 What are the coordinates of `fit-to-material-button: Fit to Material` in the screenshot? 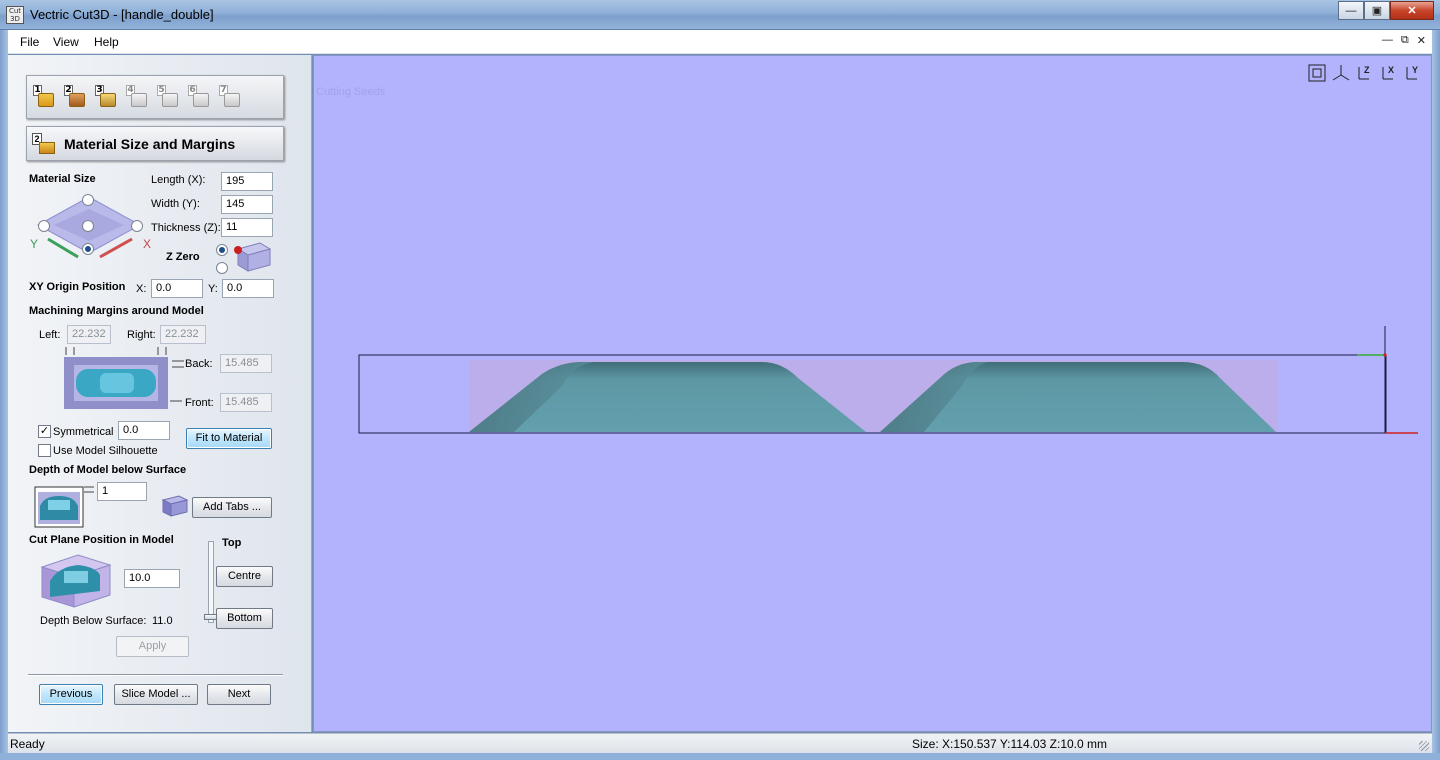 It's located at (229, 438).